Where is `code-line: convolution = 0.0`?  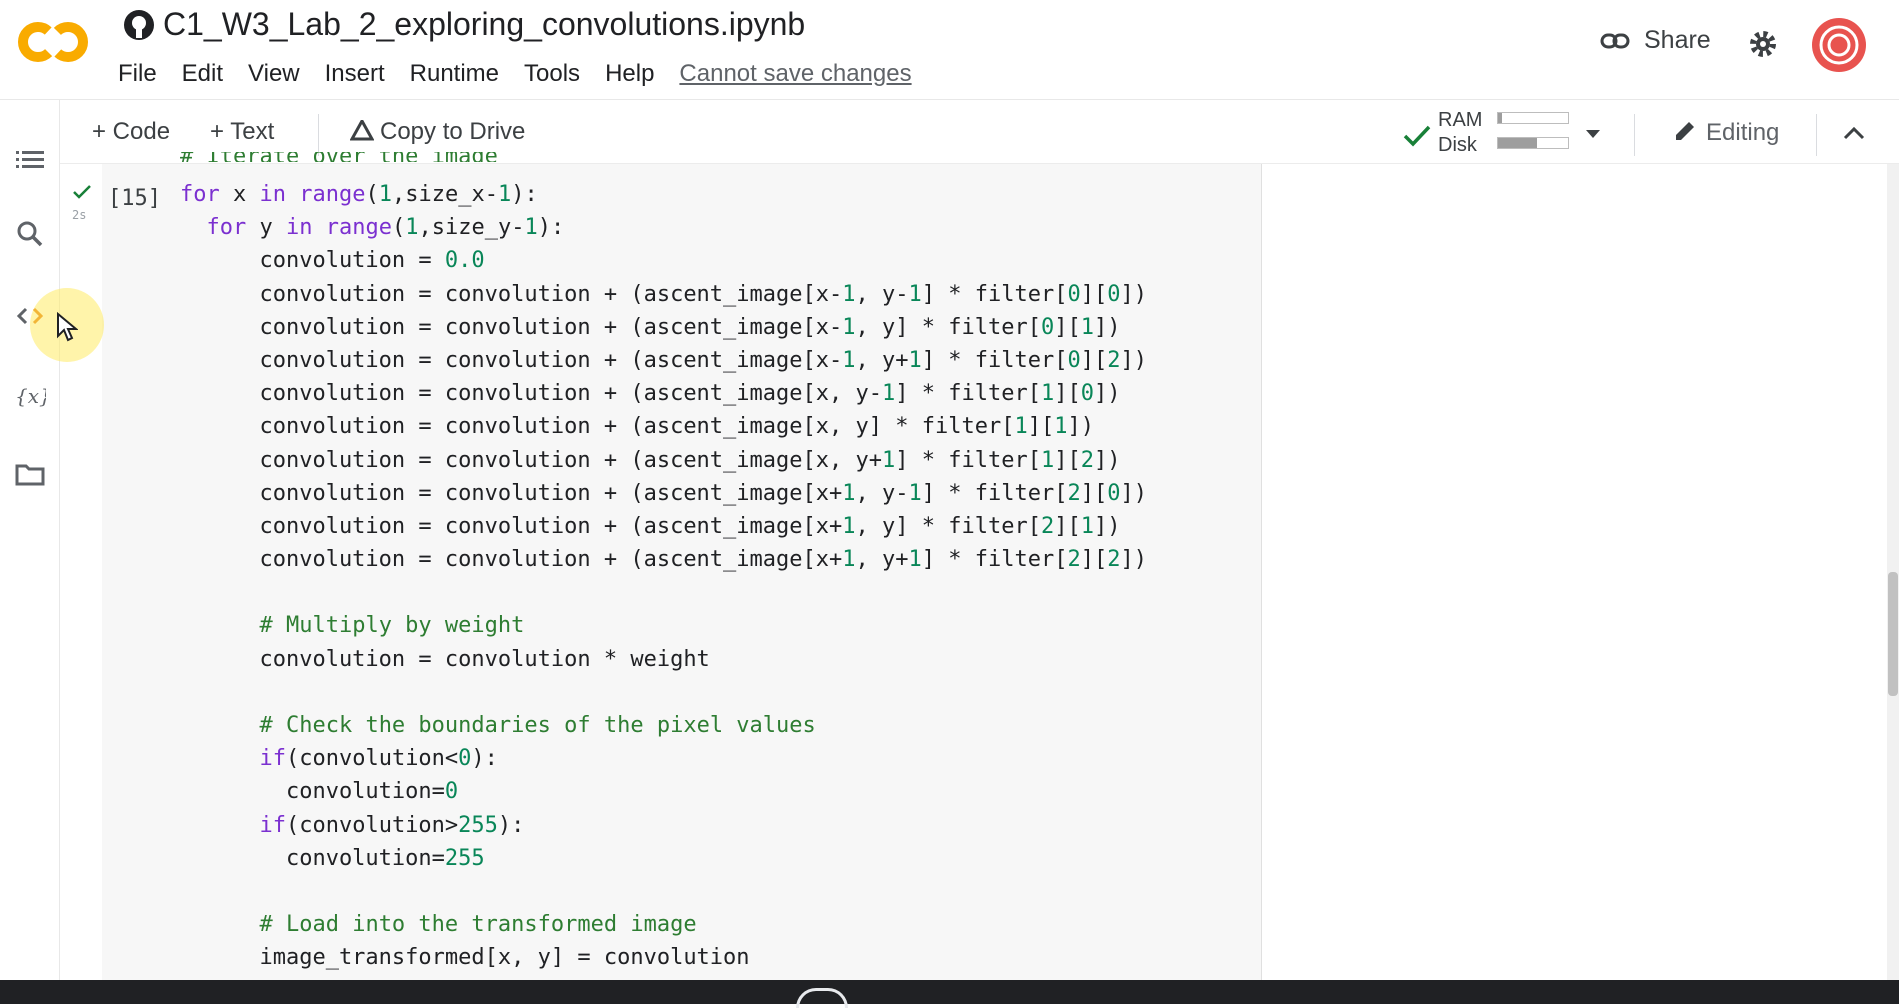
code-line: convolution = 0.0 is located at coordinates (663, 260).